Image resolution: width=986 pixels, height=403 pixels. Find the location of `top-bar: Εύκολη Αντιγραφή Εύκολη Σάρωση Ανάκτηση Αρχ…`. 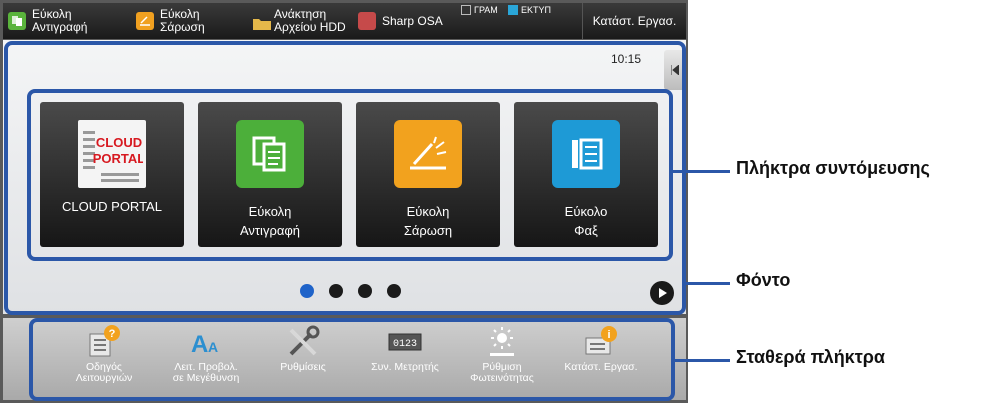

top-bar: Εύκολη Αντιγραφή Εύκολη Σάρωση Ανάκτηση Αρχ… is located at coordinates (344, 21).